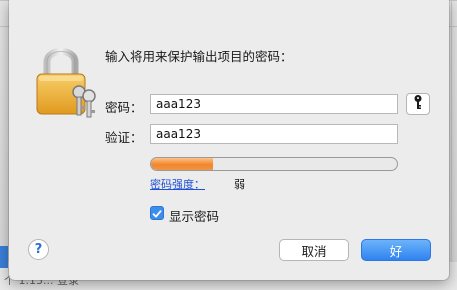  I want to click on password-field, so click(274, 104).